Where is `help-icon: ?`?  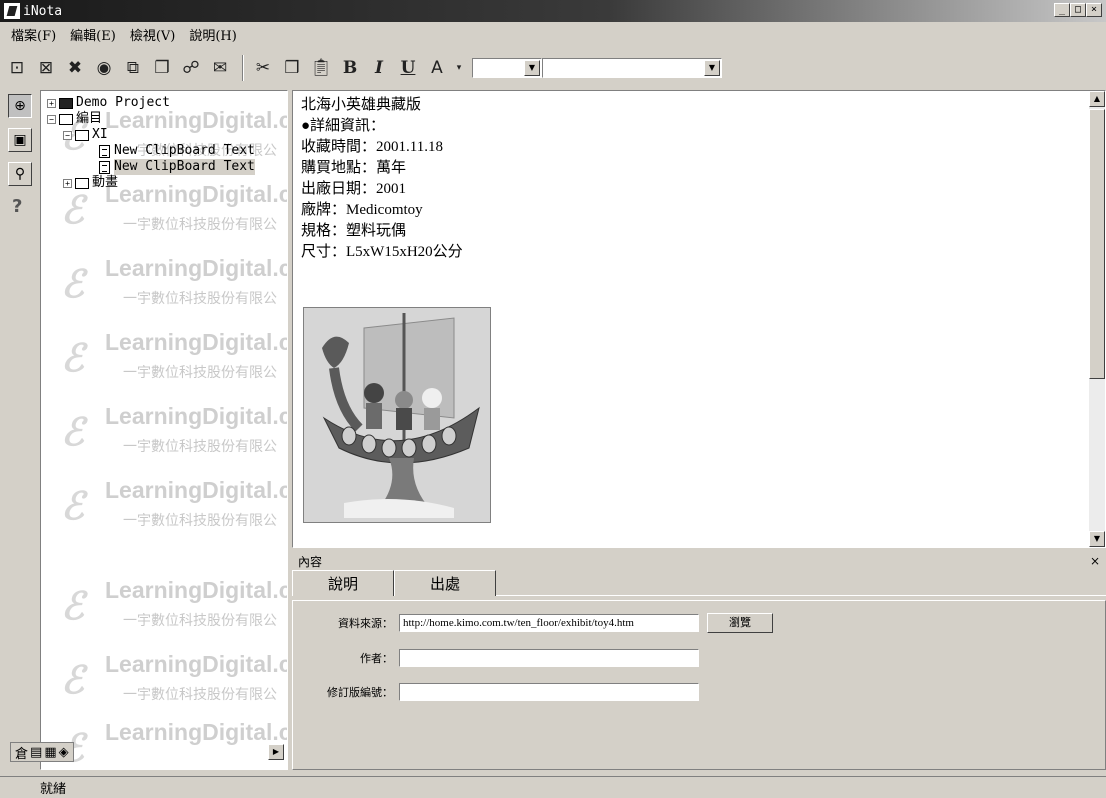 help-icon: ? is located at coordinates (25, 206).